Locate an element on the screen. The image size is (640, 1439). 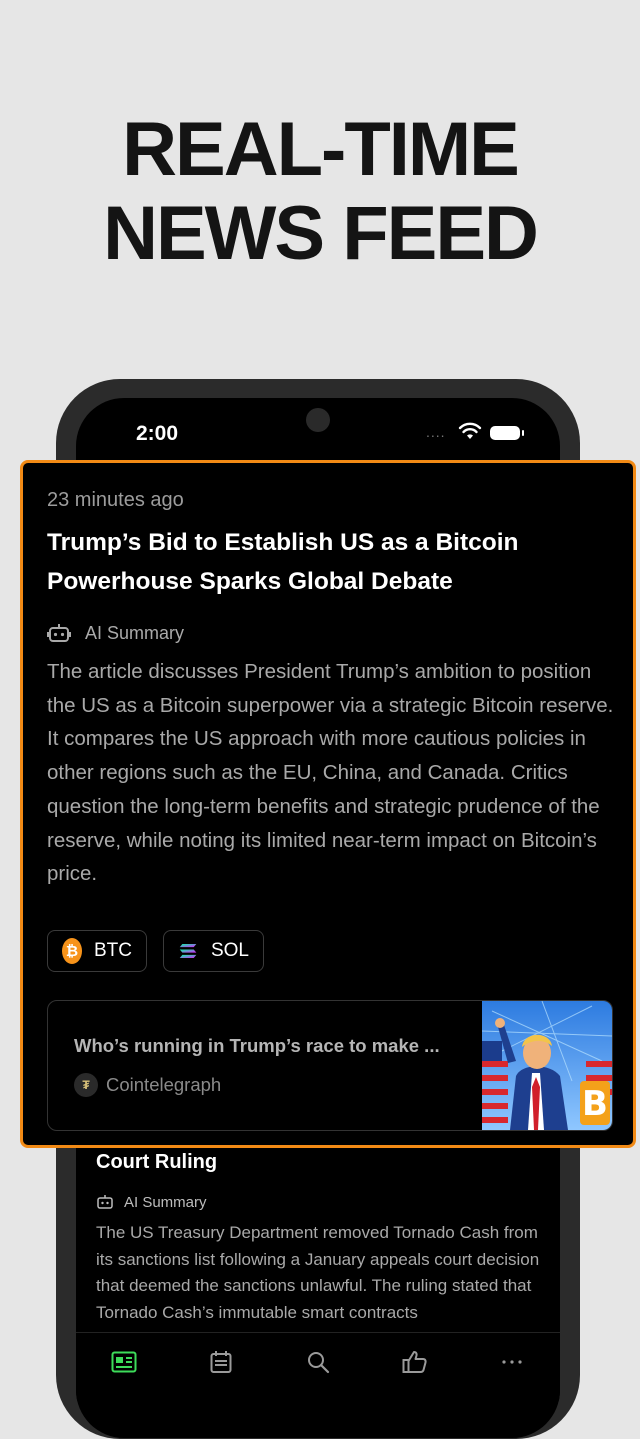
source-name: Cointelegraph is located at coordinates (164, 1084).